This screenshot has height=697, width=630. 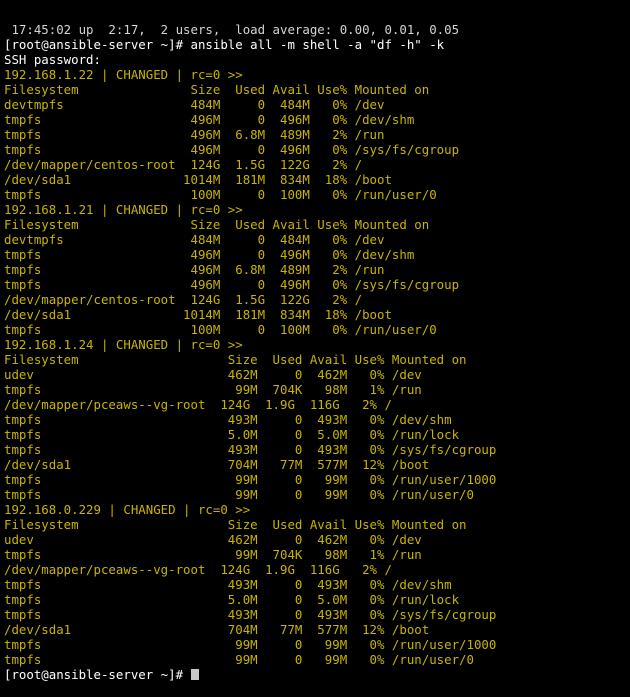 I want to click on terminal-line: 192.168.1.21 | CHANGED | rc=0 >>, so click(x=317, y=209).